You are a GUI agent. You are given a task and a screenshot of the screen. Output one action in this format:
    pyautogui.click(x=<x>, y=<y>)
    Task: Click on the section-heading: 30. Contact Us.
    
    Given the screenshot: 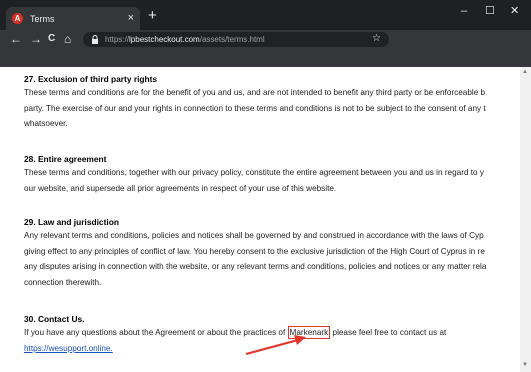 What is the action you would take?
    pyautogui.click(x=54, y=319)
    